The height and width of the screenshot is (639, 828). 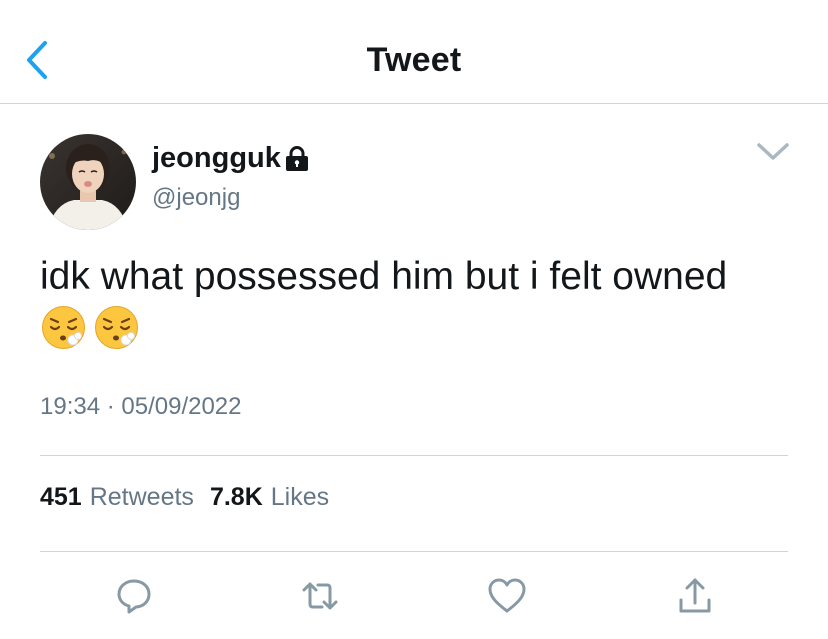 I want to click on tweet-stats: 451 Retweets 7.8K Likes, so click(x=184, y=497).